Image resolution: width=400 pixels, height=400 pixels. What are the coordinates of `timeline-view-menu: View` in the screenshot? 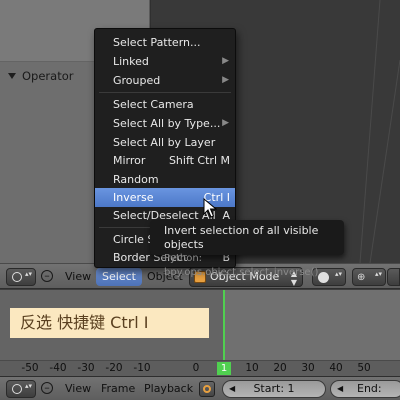 It's located at (78, 388).